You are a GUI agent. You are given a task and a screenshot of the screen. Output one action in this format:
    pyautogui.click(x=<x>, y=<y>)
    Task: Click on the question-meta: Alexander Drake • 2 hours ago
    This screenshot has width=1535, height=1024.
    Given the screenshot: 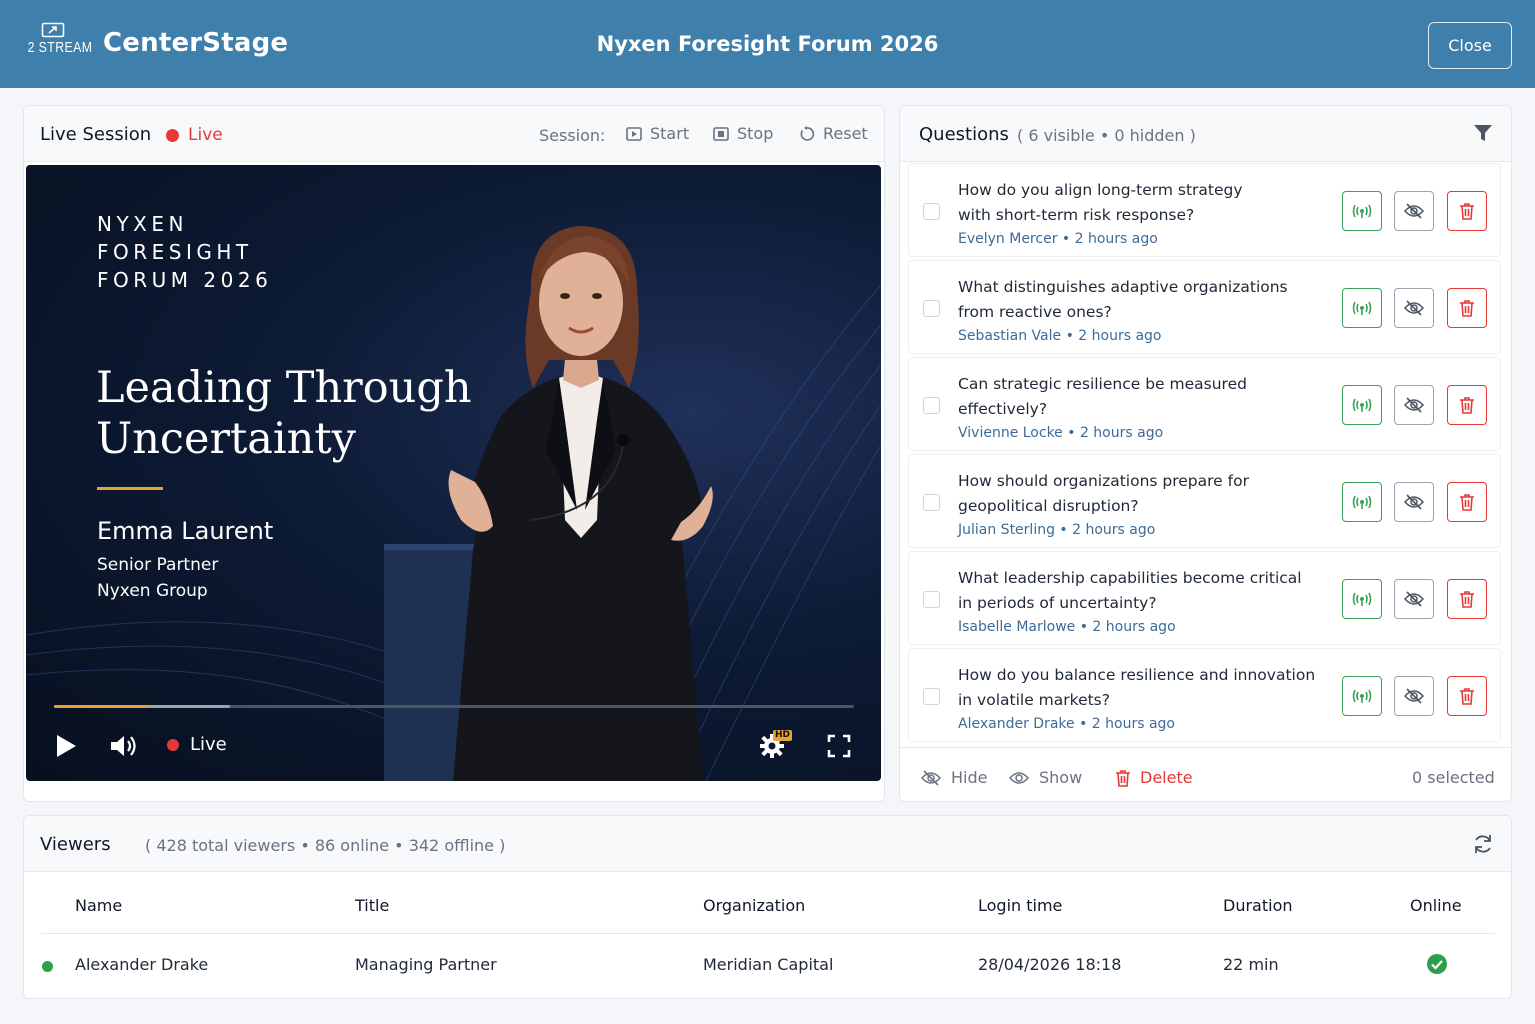 What is the action you would take?
    pyautogui.click(x=1066, y=724)
    